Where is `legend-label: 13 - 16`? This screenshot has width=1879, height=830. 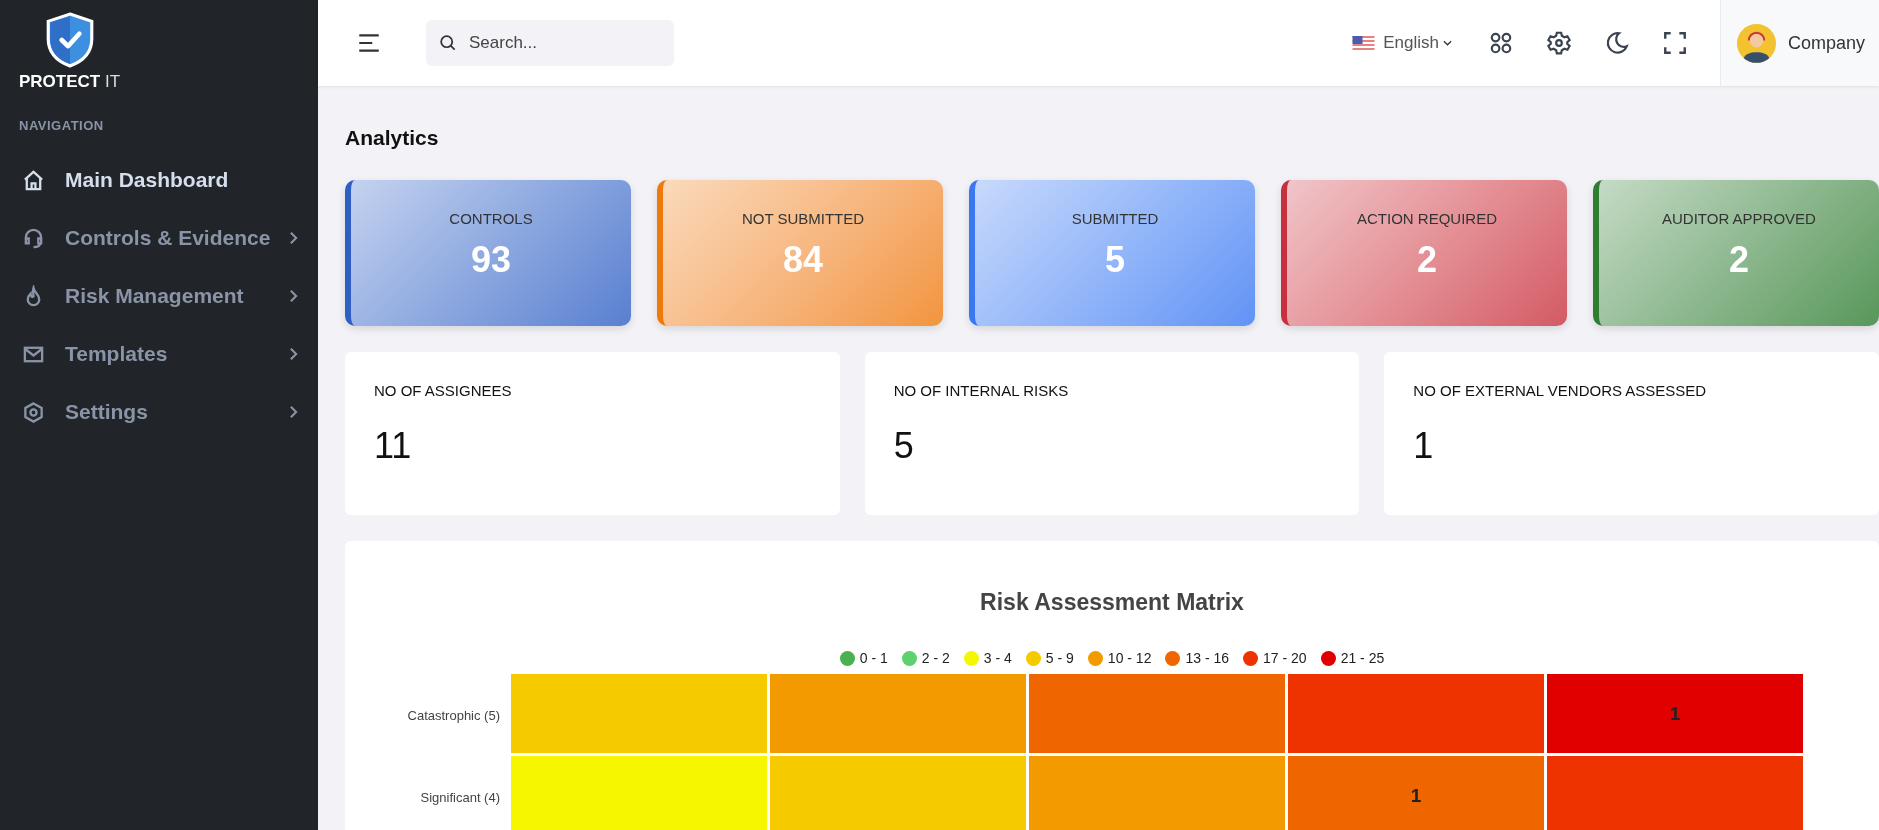 legend-label: 13 - 16 is located at coordinates (1207, 658).